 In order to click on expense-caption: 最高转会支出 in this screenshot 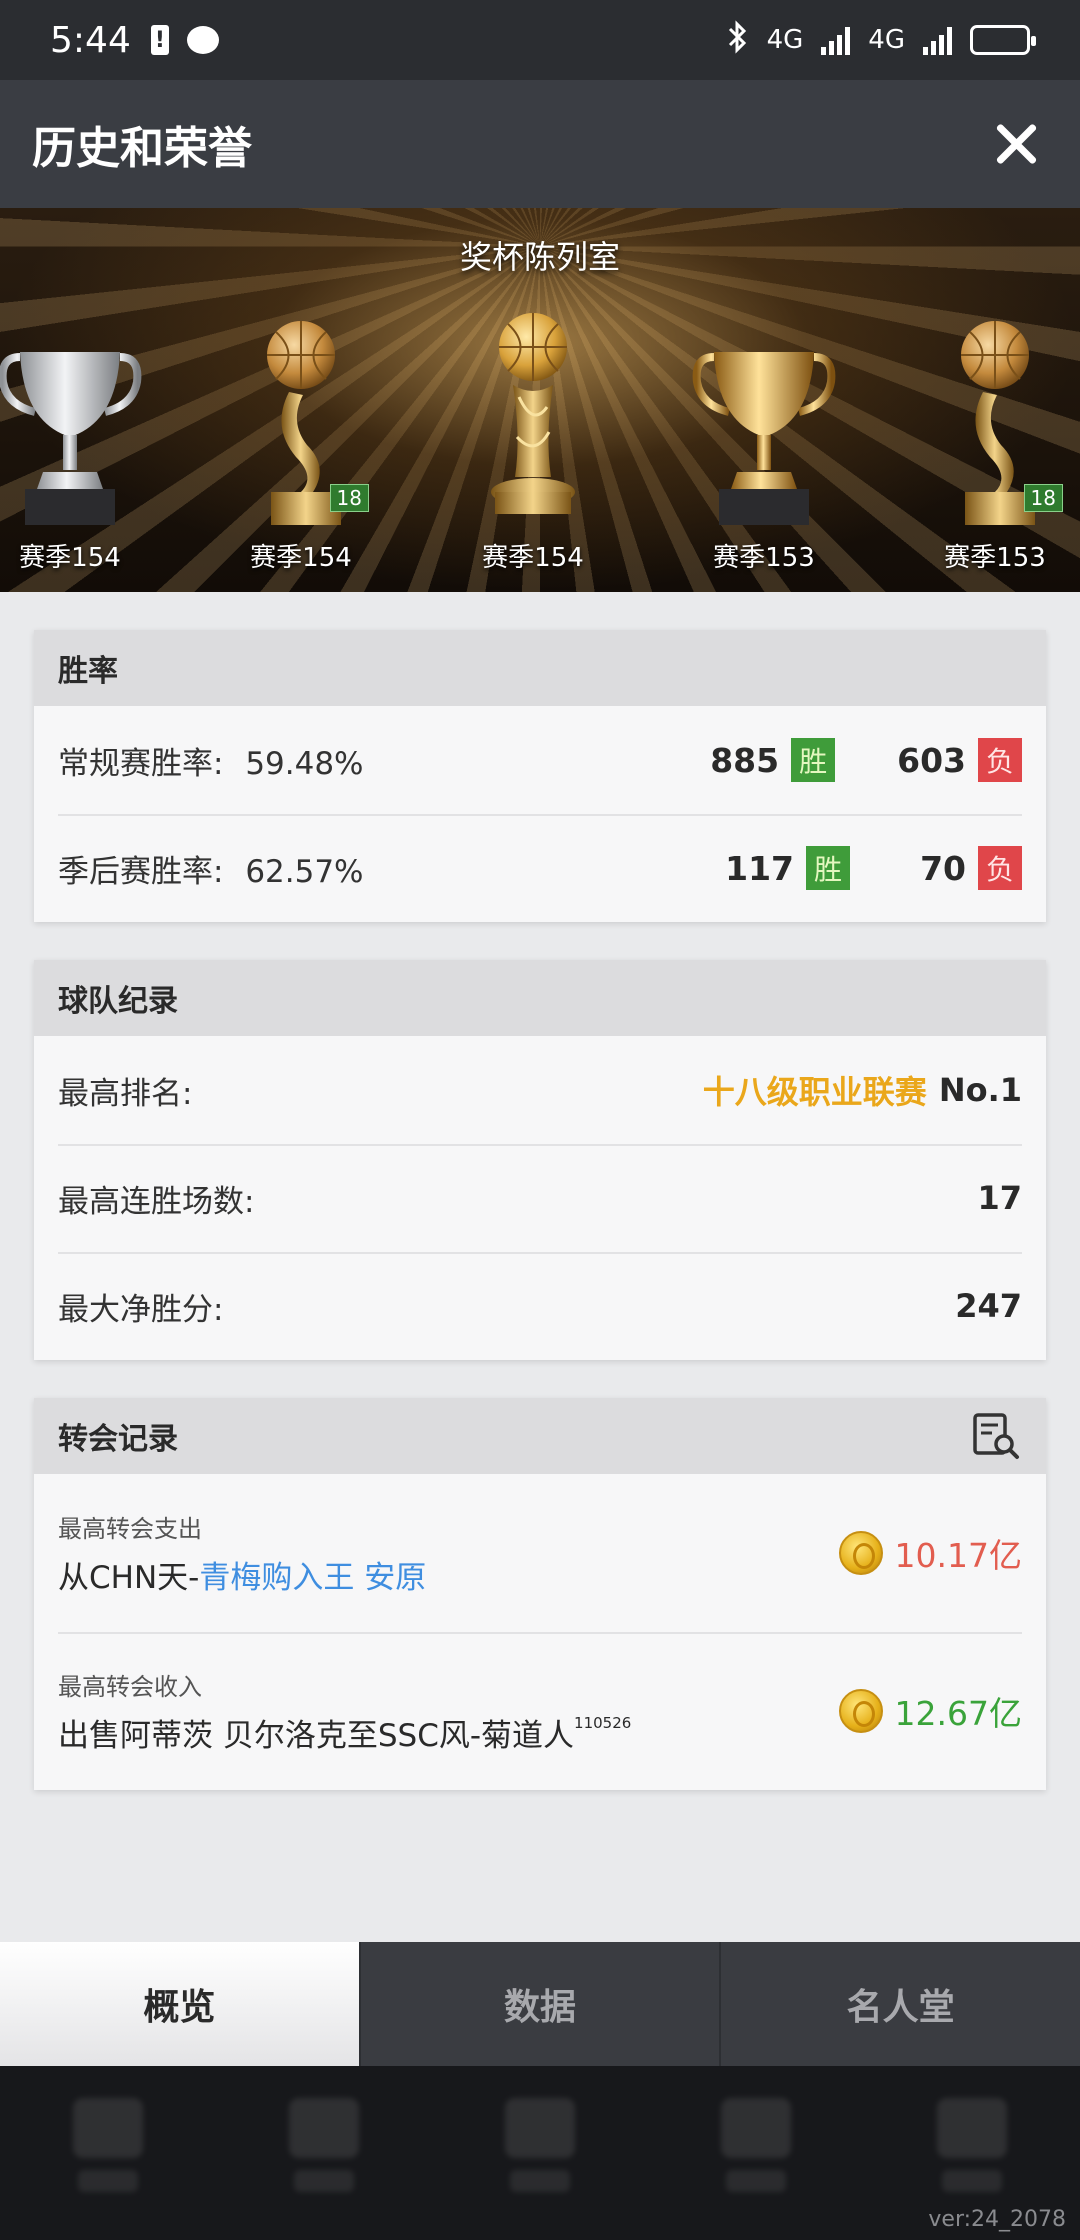, I will do `click(130, 1529)`.